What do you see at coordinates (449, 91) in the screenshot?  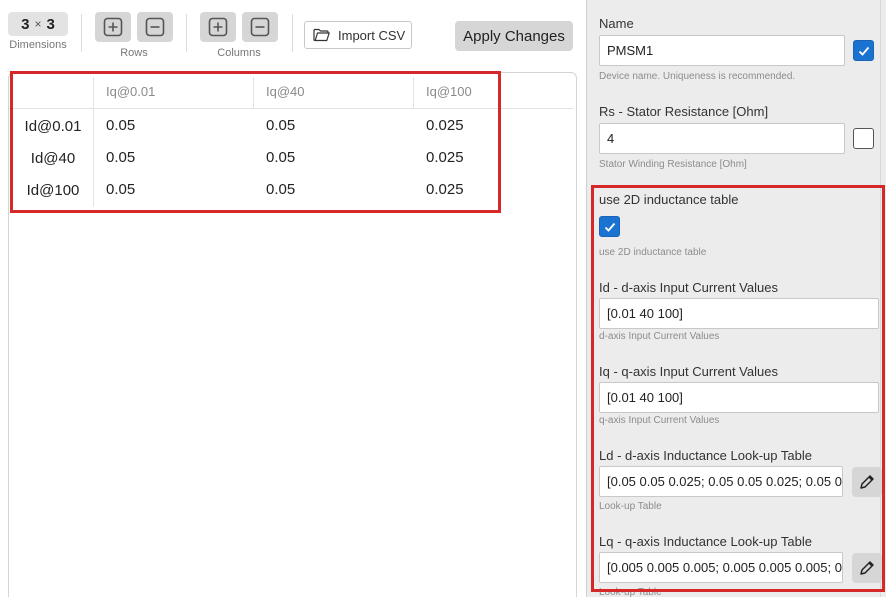 I see `column-header: Iq@100` at bounding box center [449, 91].